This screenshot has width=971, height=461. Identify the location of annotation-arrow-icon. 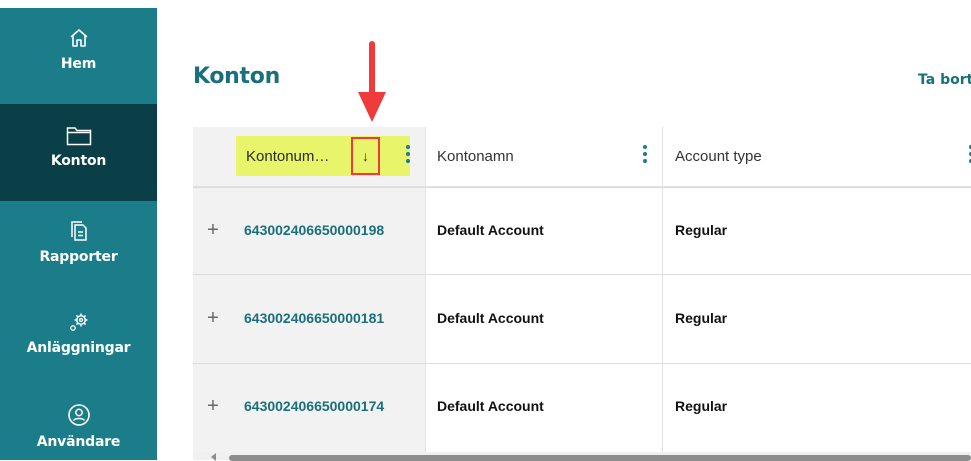
(372, 81).